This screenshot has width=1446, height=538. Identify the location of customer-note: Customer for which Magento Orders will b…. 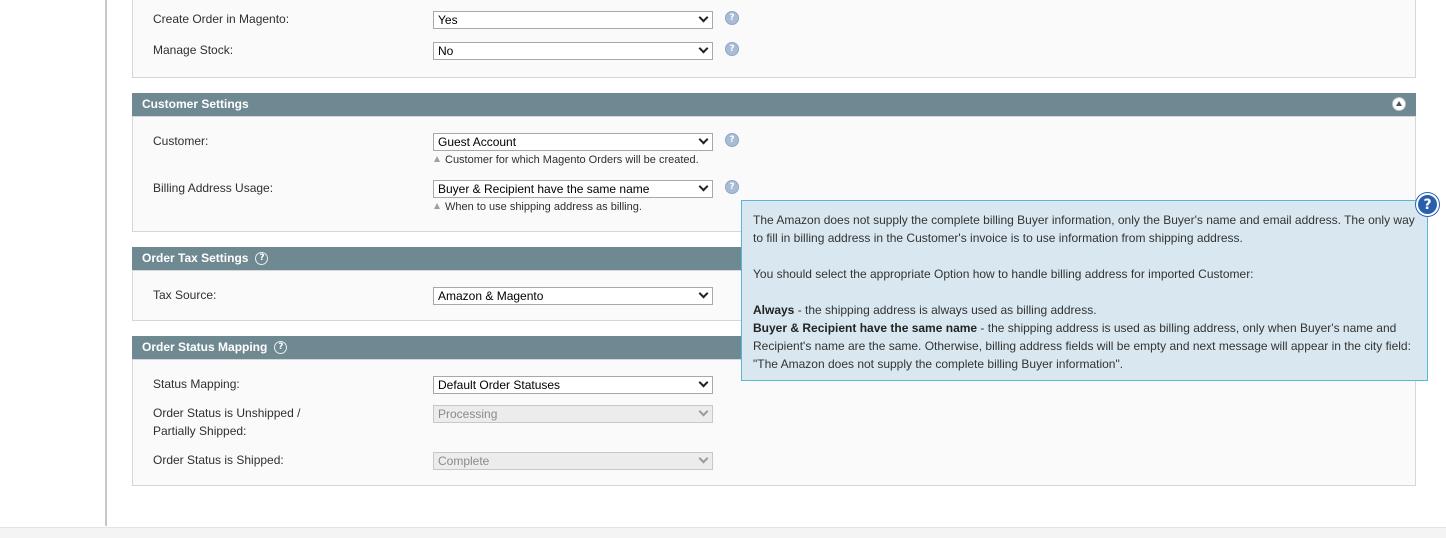
(566, 160).